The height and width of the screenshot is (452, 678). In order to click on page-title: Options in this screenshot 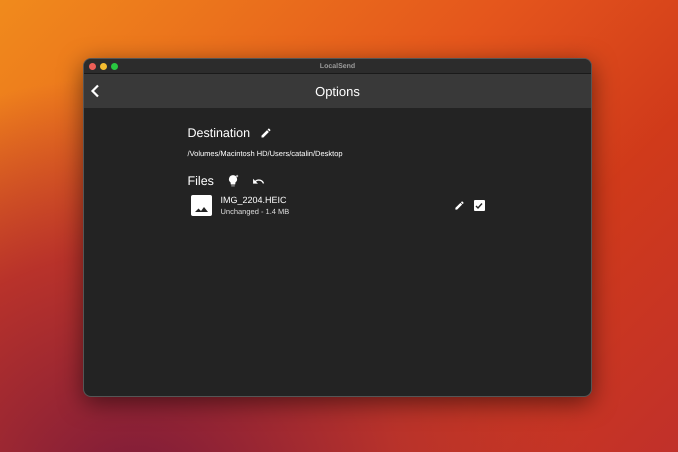, I will do `click(337, 91)`.